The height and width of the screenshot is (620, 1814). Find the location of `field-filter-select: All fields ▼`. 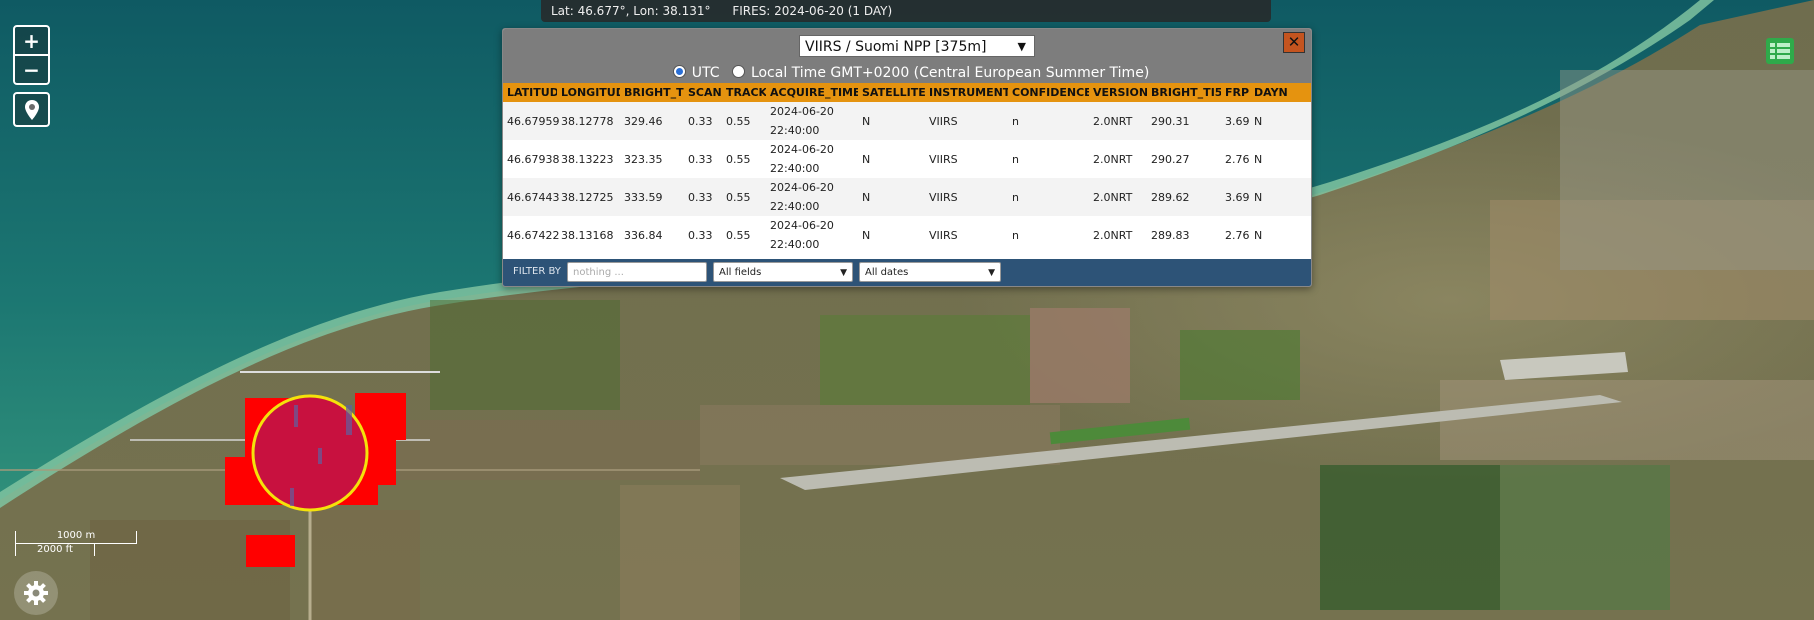

field-filter-select: All fields ▼ is located at coordinates (783, 272).